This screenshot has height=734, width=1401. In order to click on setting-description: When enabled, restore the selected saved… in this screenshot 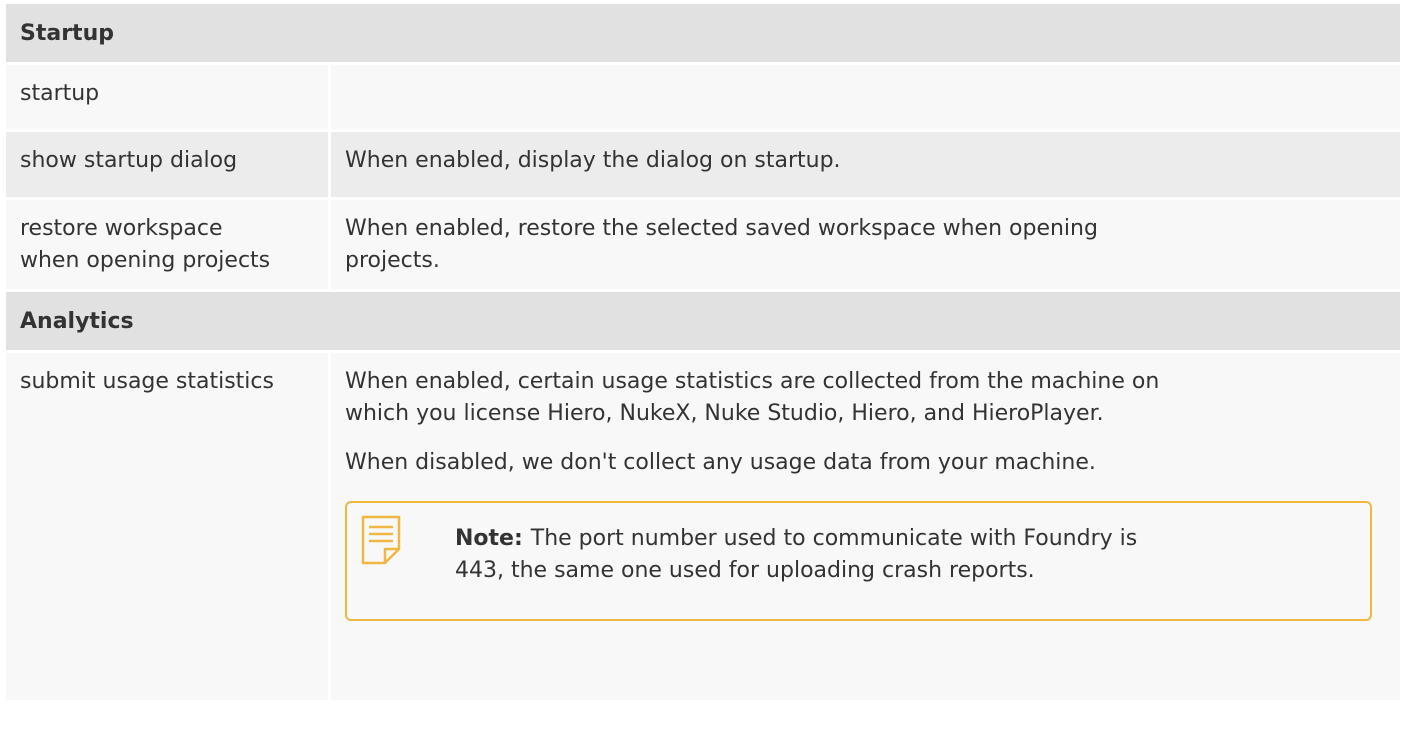, I will do `click(865, 244)`.